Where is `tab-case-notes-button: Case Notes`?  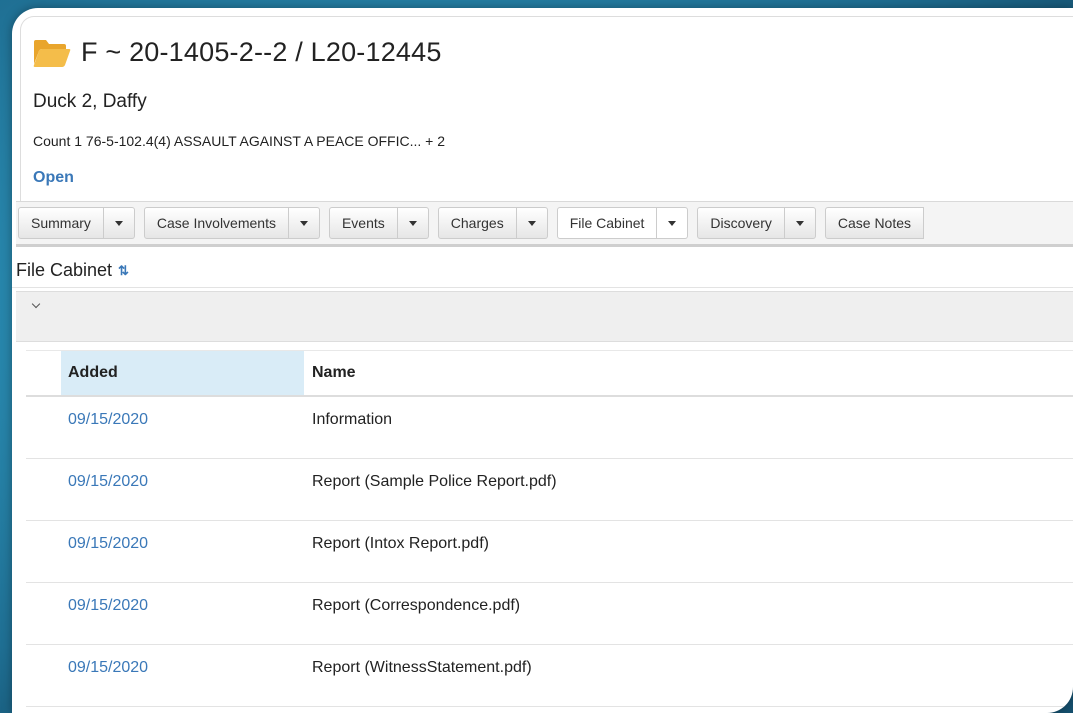 tab-case-notes-button: Case Notes is located at coordinates (874, 223).